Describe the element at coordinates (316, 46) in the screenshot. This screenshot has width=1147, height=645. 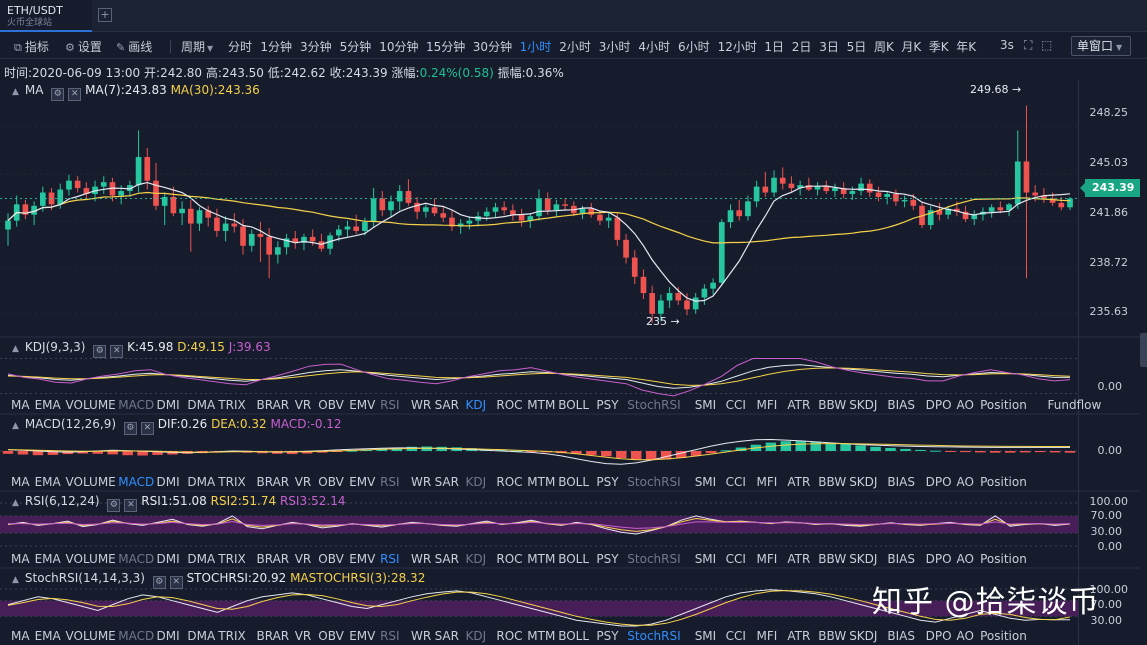
I see `period-item: 3分钟` at that location.